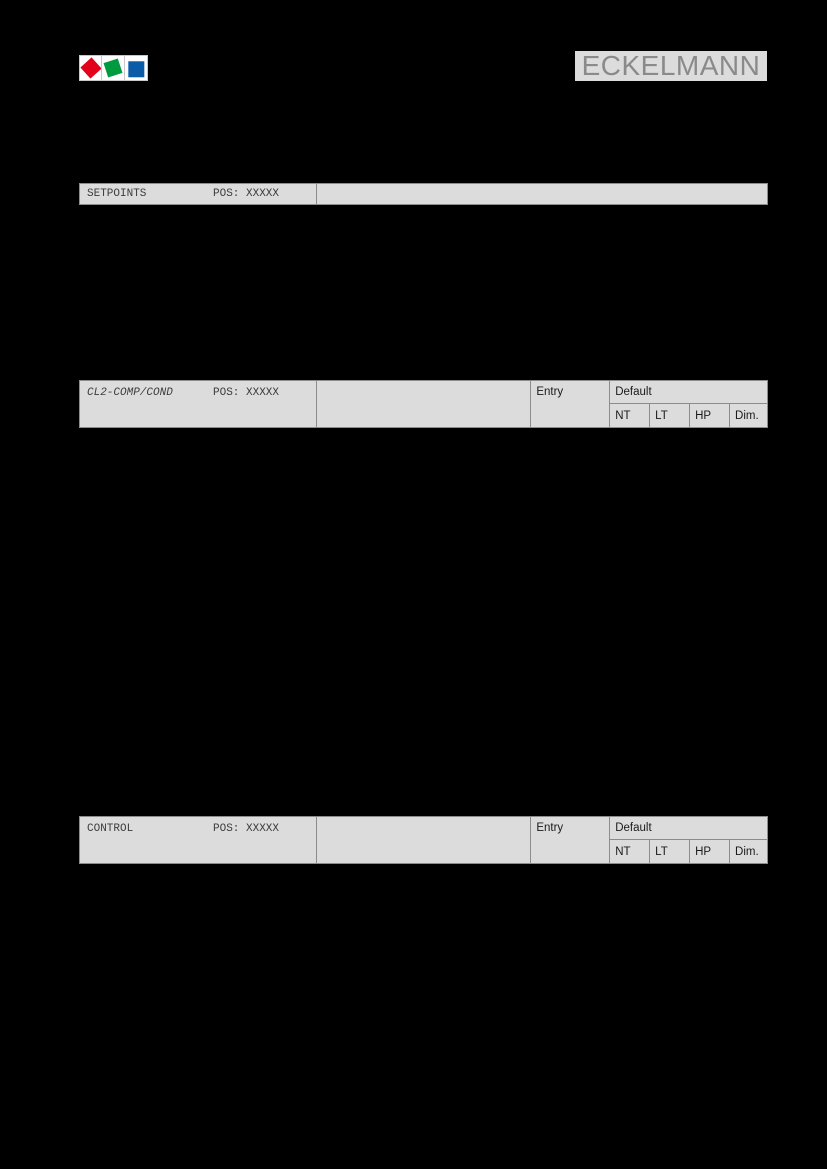 The height and width of the screenshot is (1169, 827). What do you see at coordinates (198, 840) in the screenshot?
I see `control-title-cell: CONTROL POS: XXXXX` at bounding box center [198, 840].